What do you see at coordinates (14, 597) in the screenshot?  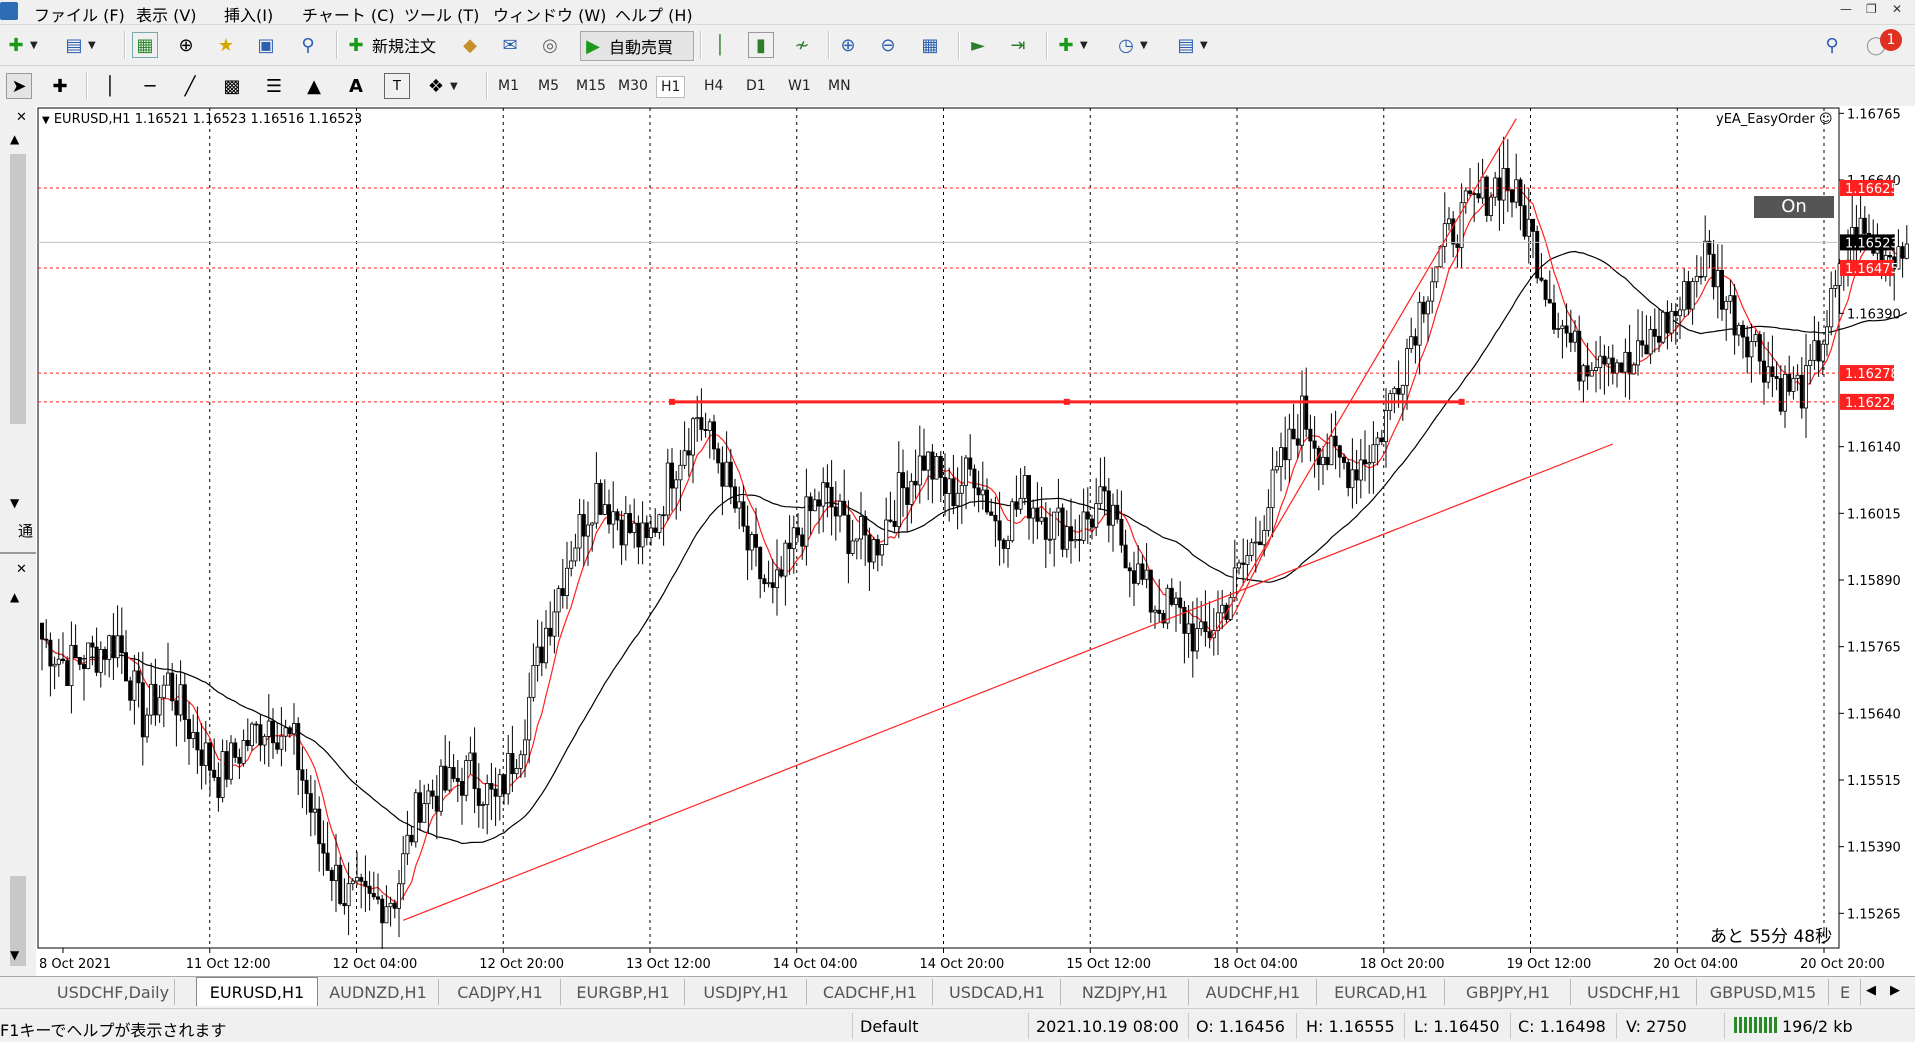 I see `scroll-up-icon-2: ▲` at bounding box center [14, 597].